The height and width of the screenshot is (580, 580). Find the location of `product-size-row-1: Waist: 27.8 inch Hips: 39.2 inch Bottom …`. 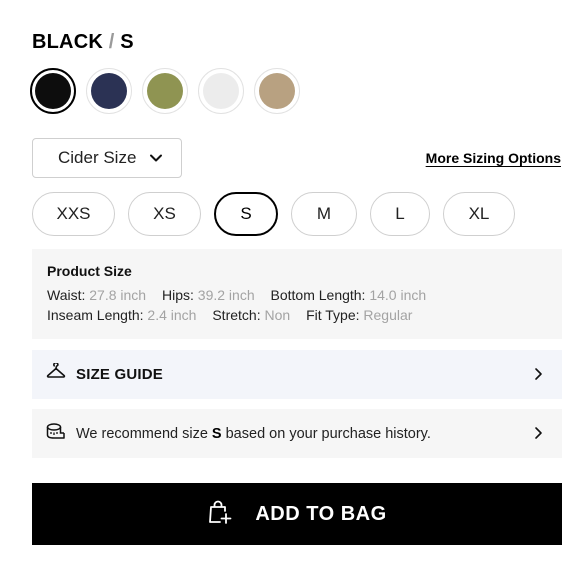

product-size-row-1: Waist: 27.8 inch Hips: 39.2 inch Bottom … is located at coordinates (297, 295).